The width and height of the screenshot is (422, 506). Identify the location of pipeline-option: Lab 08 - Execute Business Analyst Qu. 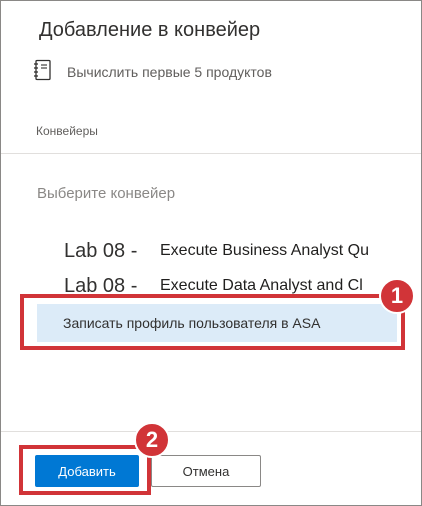
(224, 251).